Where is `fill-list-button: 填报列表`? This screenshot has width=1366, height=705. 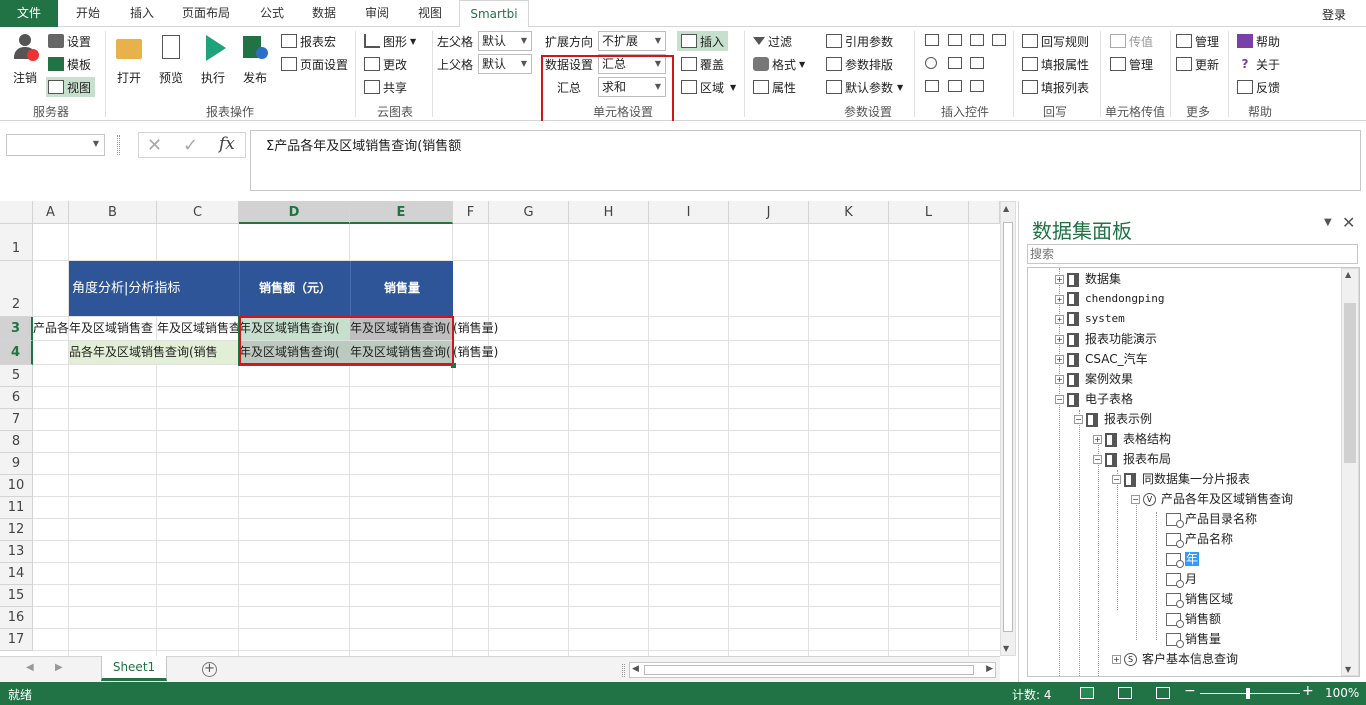 fill-list-button: 填报列表 is located at coordinates (1055, 87).